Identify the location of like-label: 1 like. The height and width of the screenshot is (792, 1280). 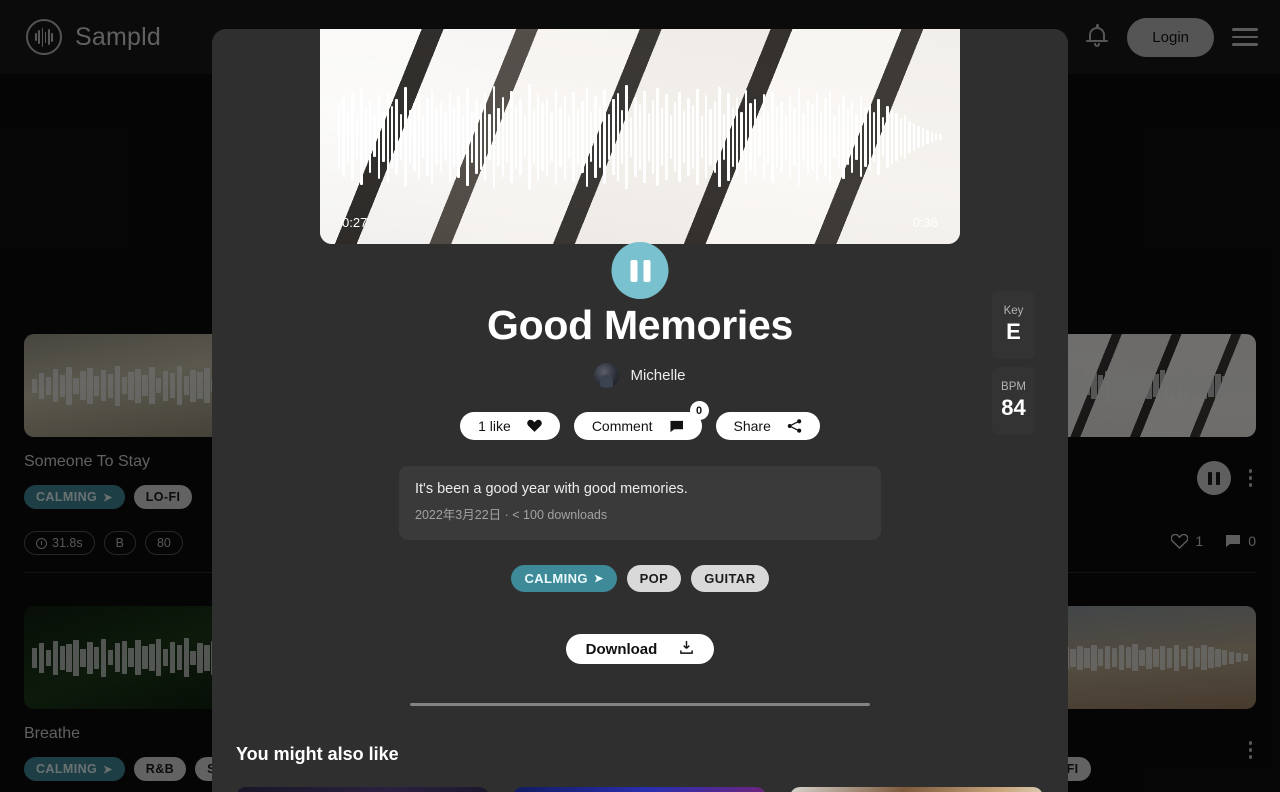
(494, 426).